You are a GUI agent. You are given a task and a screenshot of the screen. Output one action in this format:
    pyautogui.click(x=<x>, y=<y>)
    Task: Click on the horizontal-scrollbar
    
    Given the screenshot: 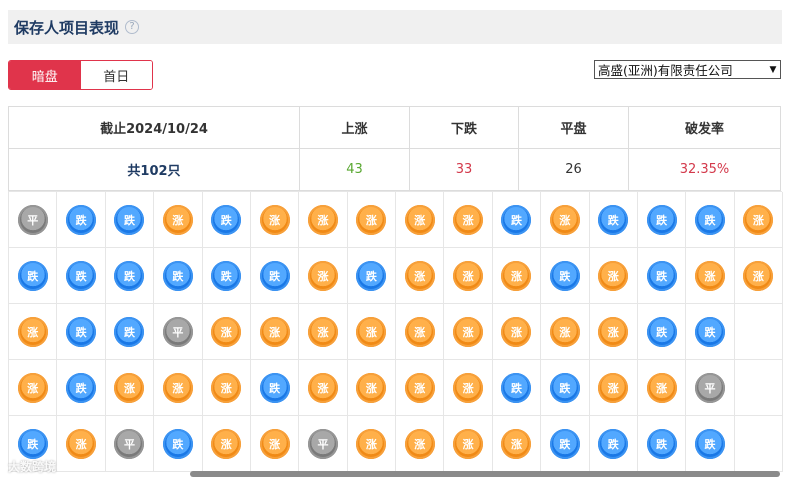 What is the action you would take?
    pyautogui.click(x=485, y=474)
    